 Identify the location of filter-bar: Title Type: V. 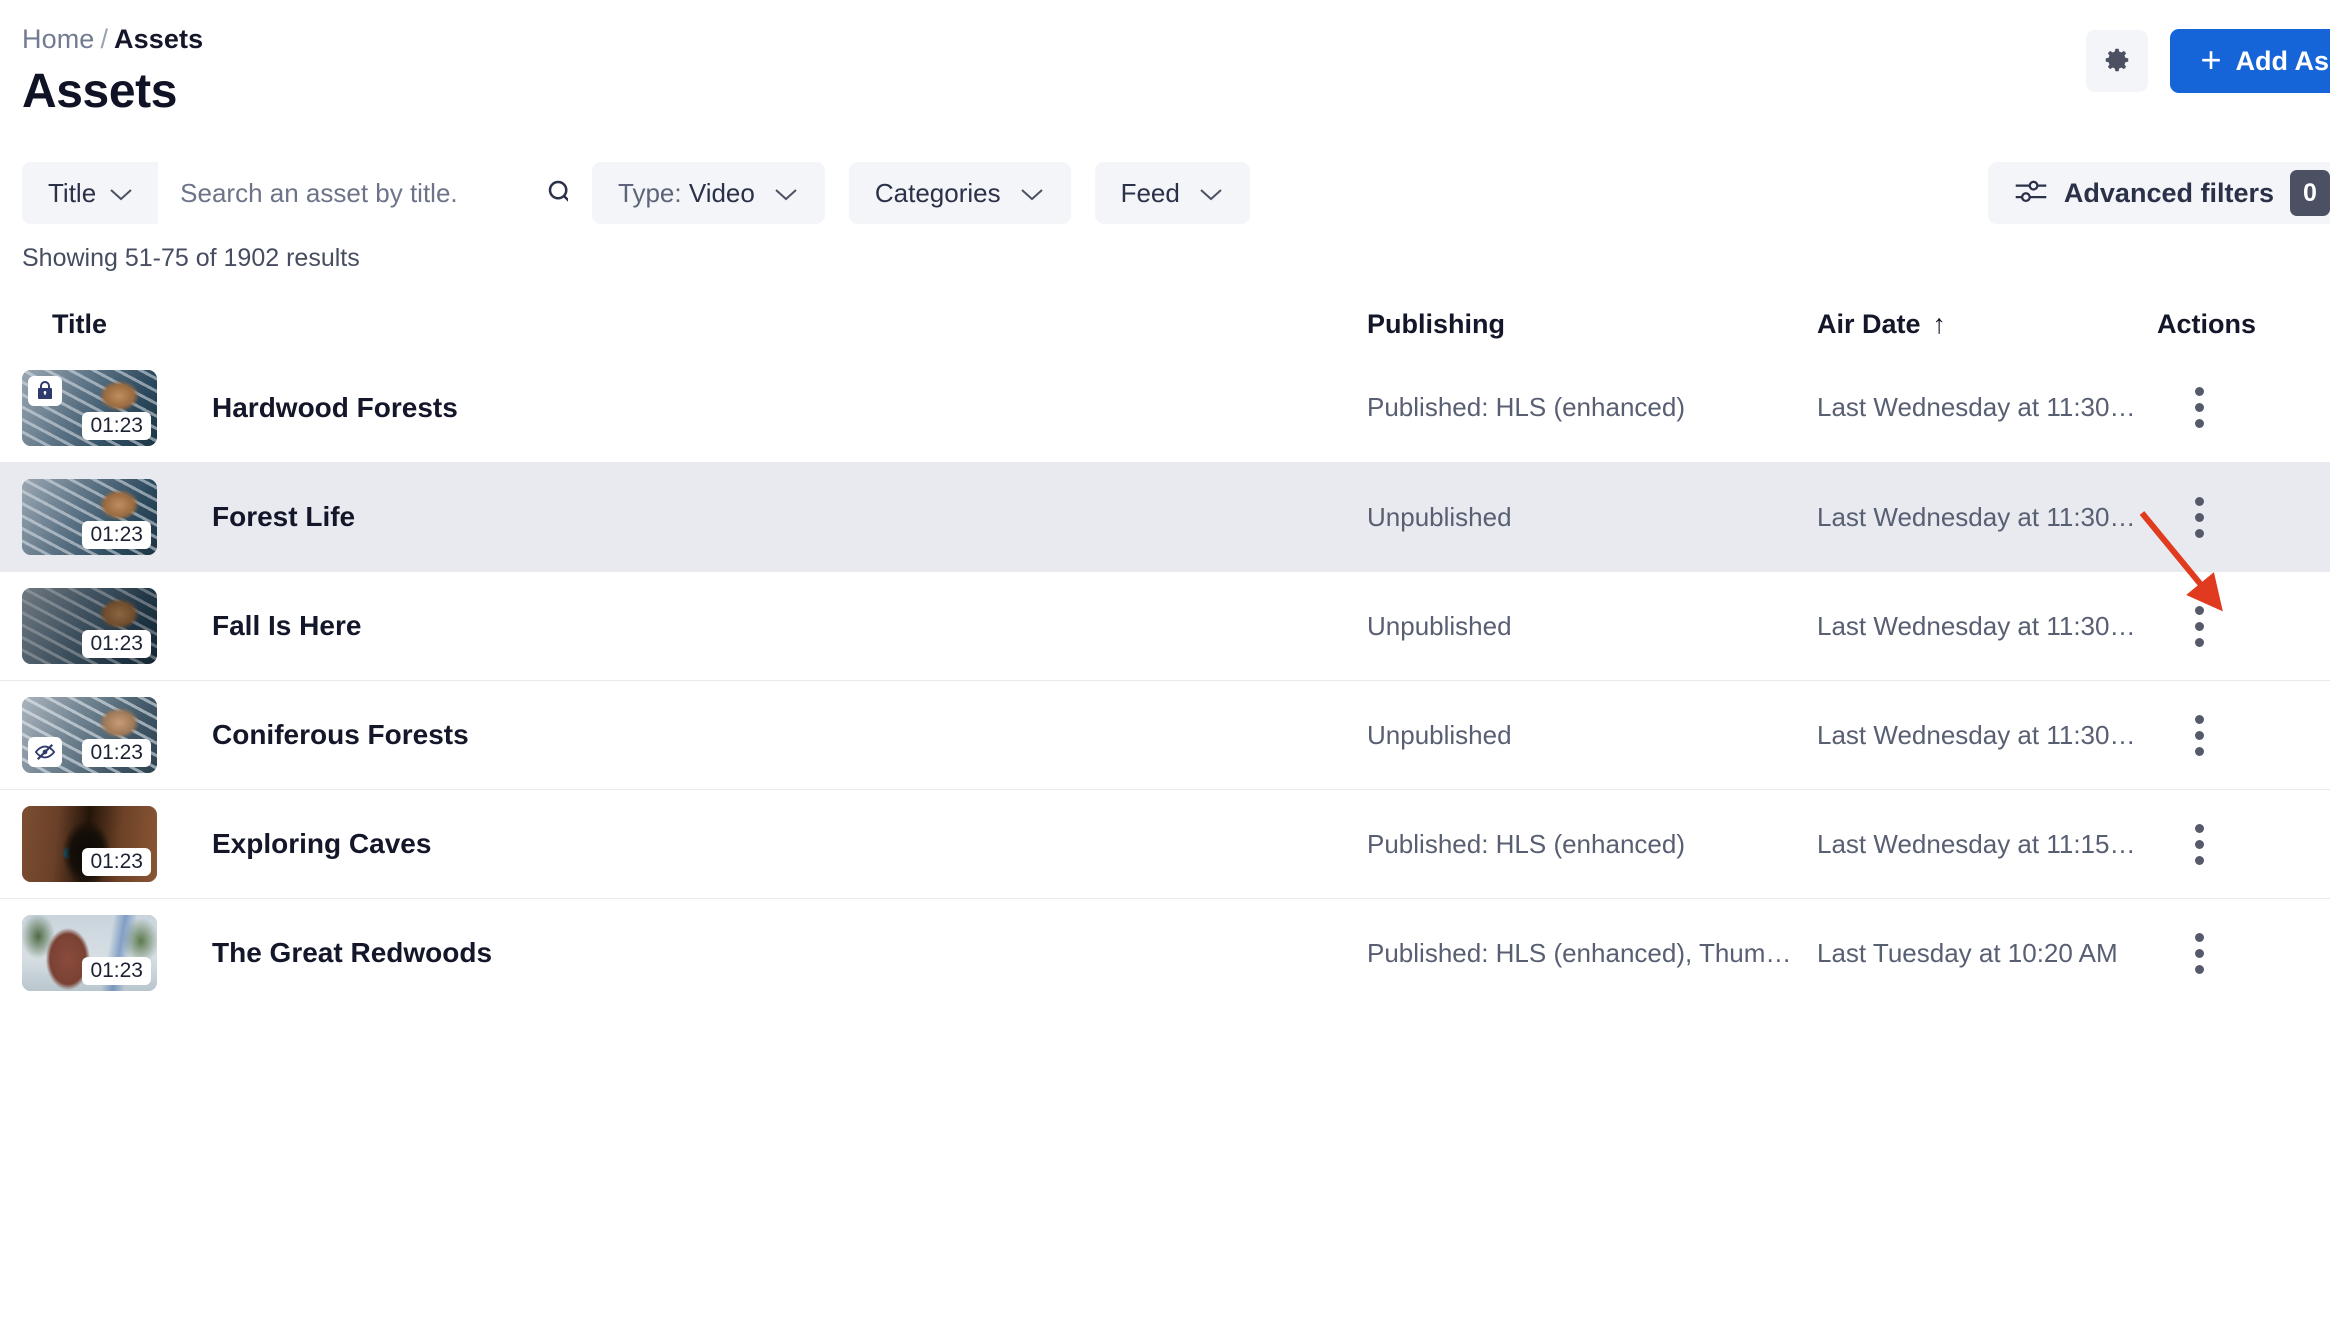
(1176, 193).